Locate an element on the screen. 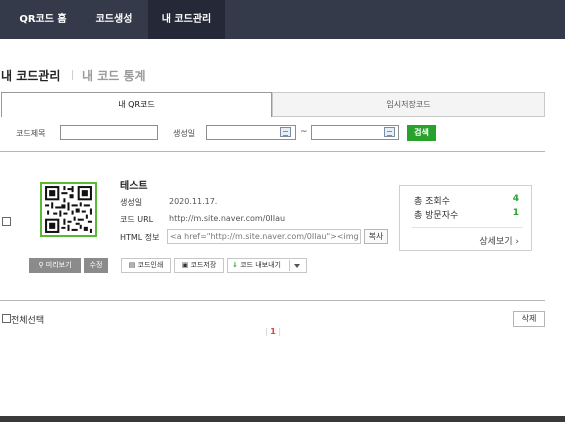 This screenshot has height=422, width=565. preview-button-label: 미리보기 is located at coordinates (58, 265).